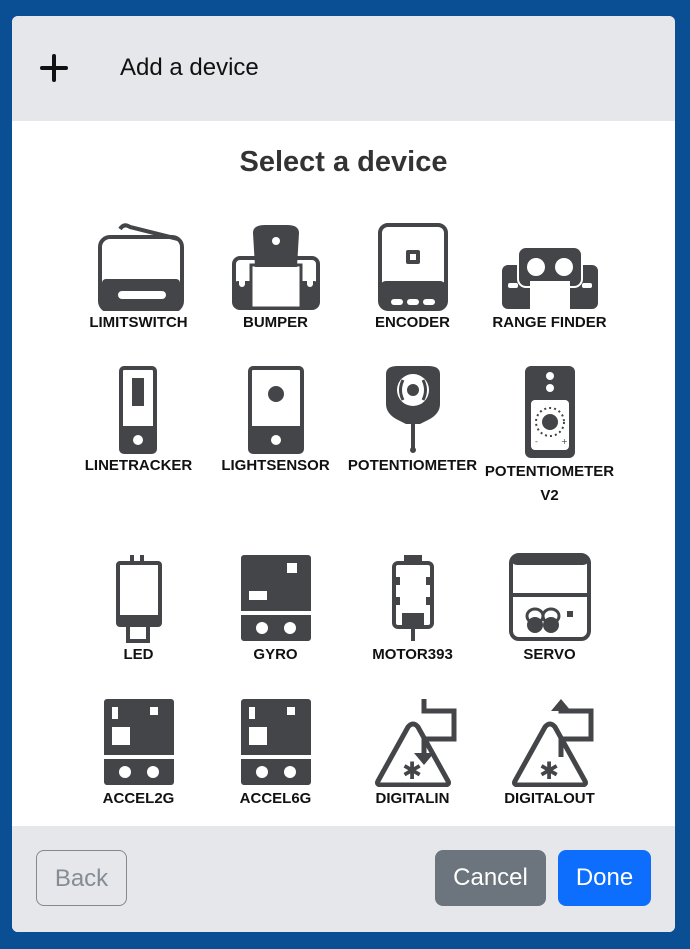 The width and height of the screenshot is (690, 949). What do you see at coordinates (549, 654) in the screenshot?
I see `device-label: SERVO` at bounding box center [549, 654].